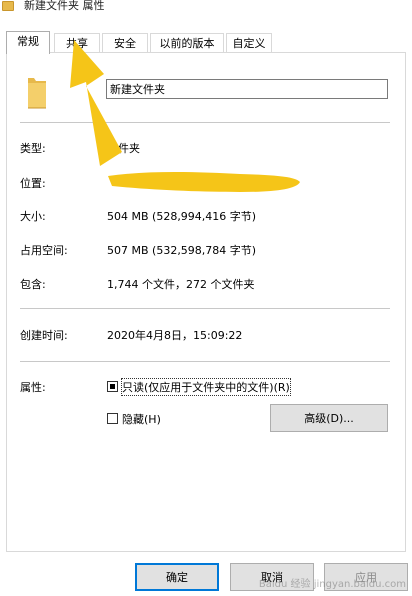  I want to click on tab-general: 常规, so click(28, 42).